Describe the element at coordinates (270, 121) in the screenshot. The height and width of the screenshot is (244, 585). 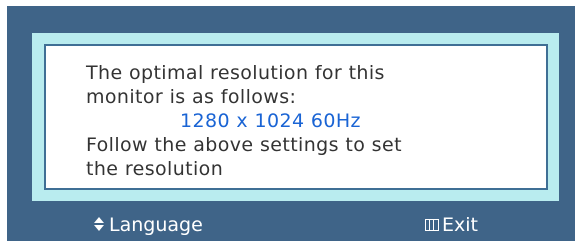
I see `optimal-resolution-value: 1280 x 1024 60Hz` at that location.